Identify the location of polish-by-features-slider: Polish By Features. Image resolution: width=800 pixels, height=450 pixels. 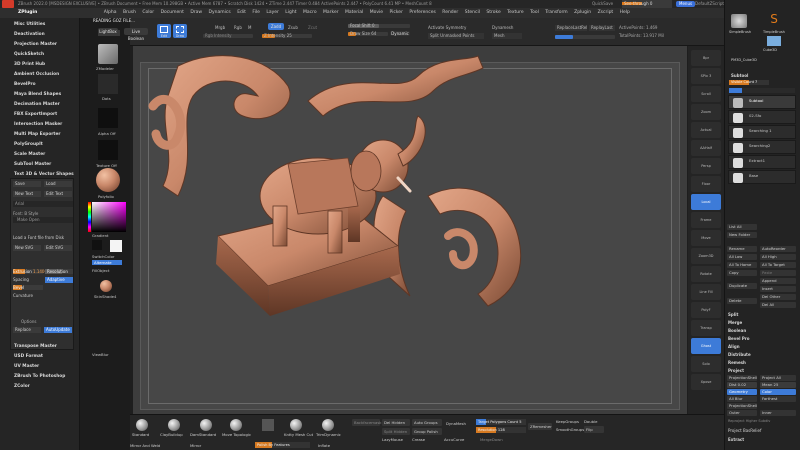
(282, 445).